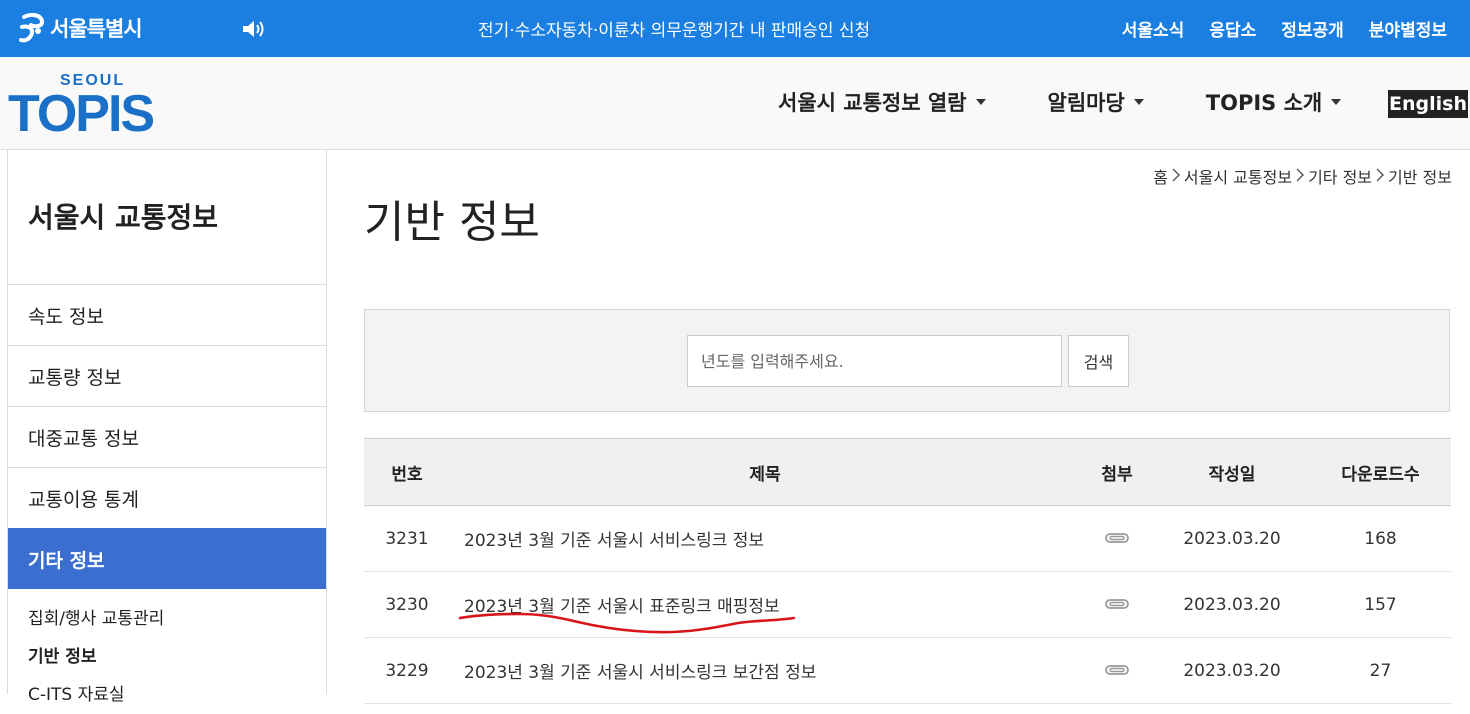  Describe the element at coordinates (167, 314) in the screenshot. I see `sidebar-item-speed: 속도 정보` at that location.